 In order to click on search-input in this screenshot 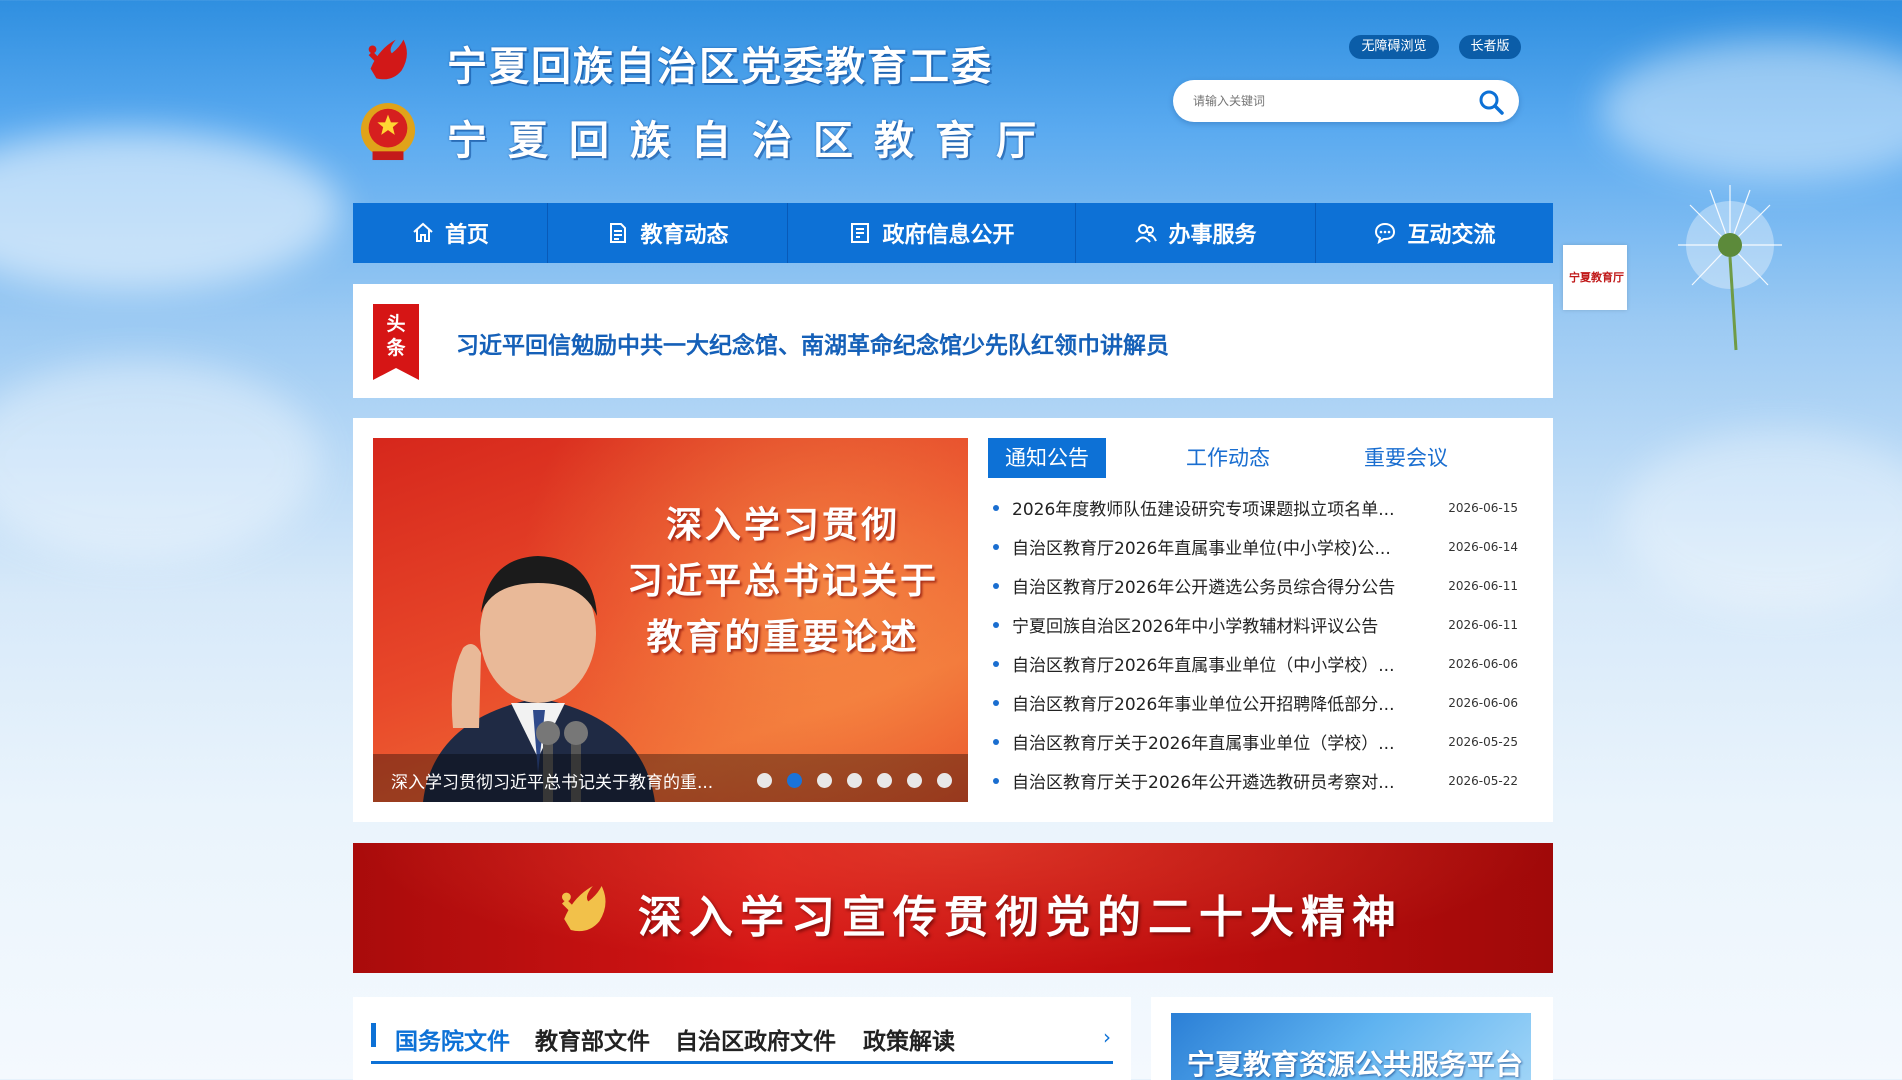, I will do `click(1328, 101)`.